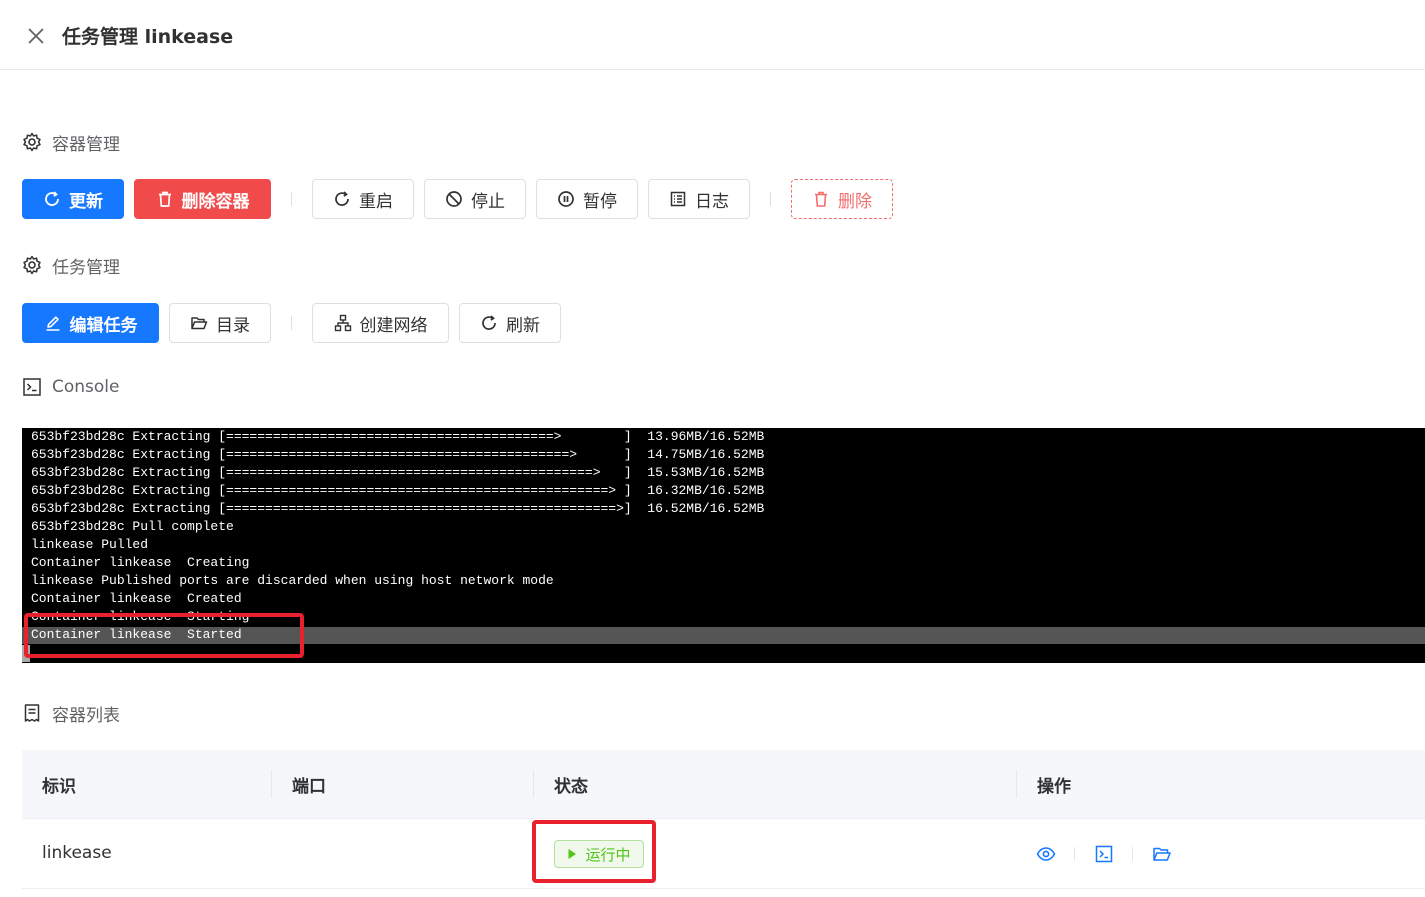 Image resolution: width=1425 pixels, height=897 pixels. What do you see at coordinates (77, 853) in the screenshot?
I see `container-id-cell: linkease` at bounding box center [77, 853].